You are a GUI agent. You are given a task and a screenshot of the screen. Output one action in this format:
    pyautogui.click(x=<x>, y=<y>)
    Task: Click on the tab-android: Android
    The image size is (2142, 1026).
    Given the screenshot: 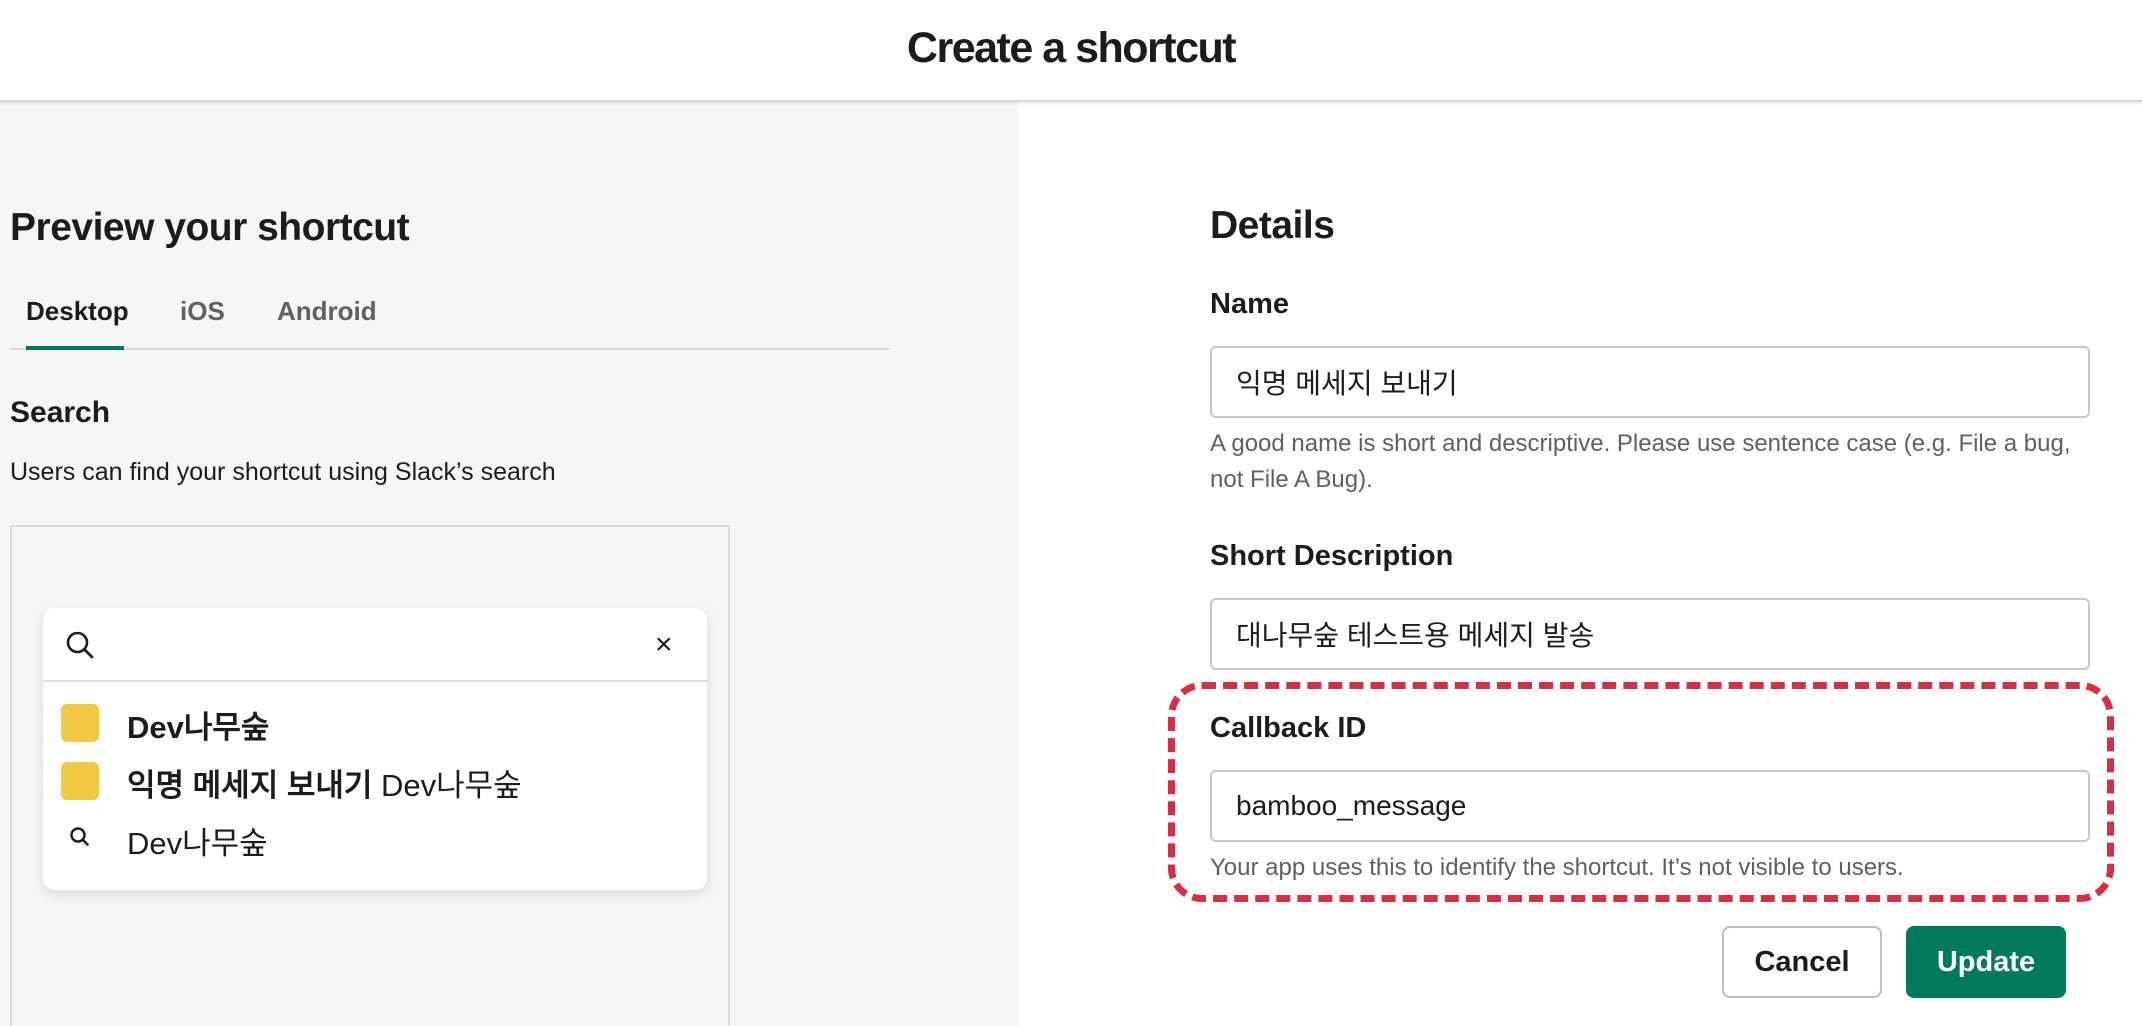 What is the action you would take?
    pyautogui.click(x=327, y=323)
    